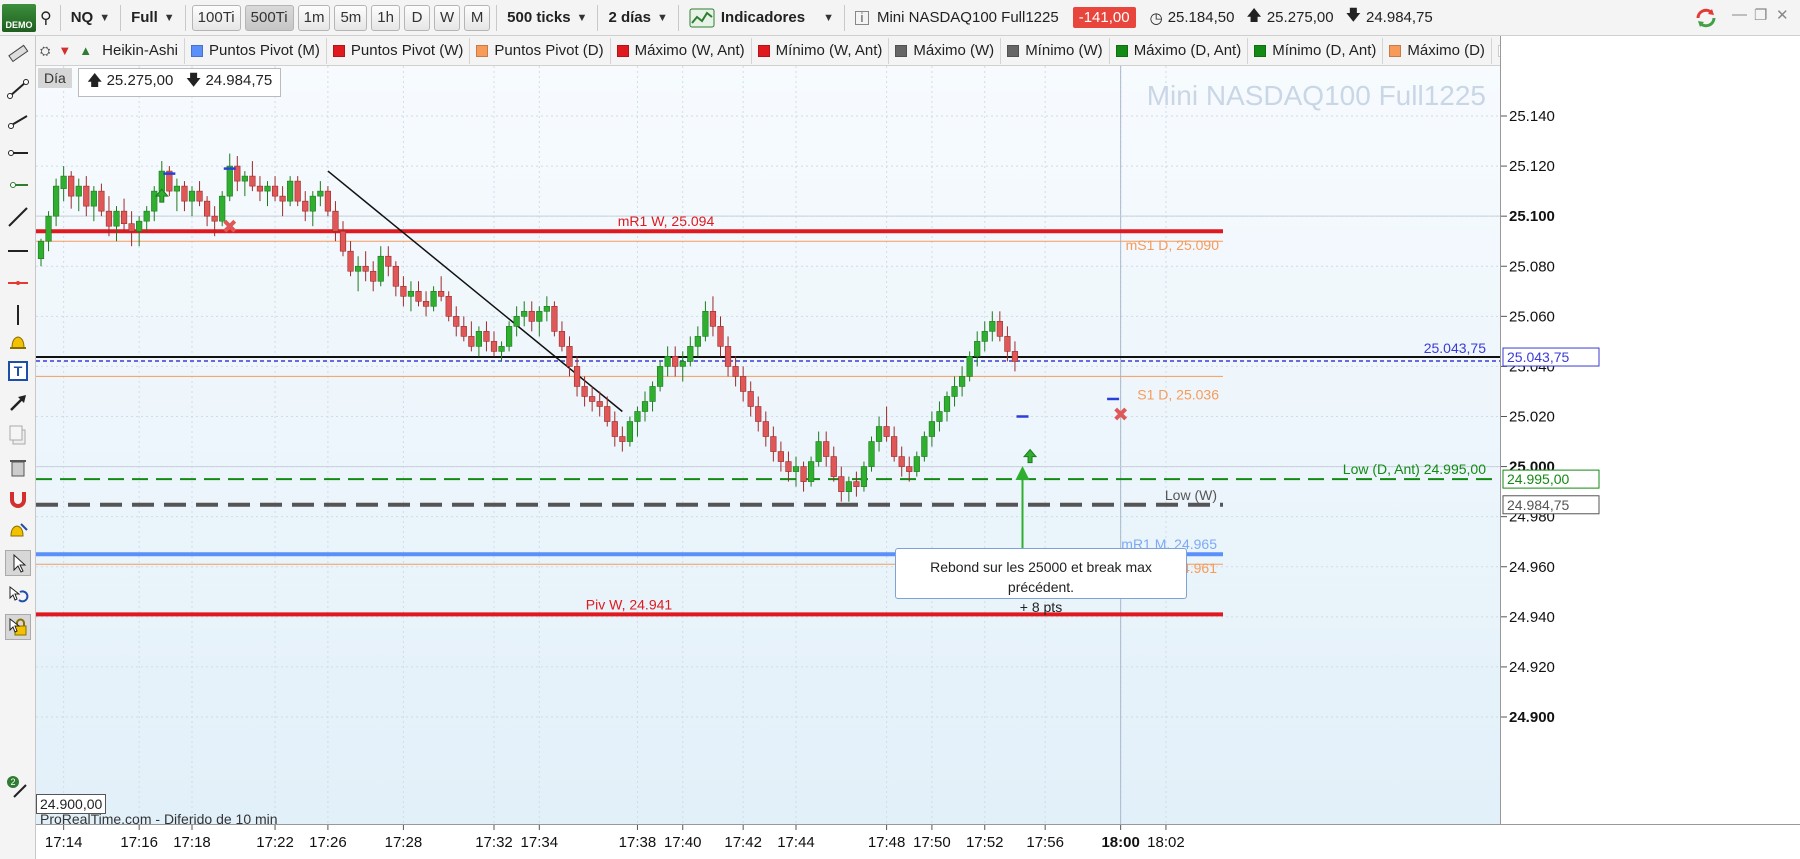  What do you see at coordinates (1179, 50) in the screenshot?
I see `legend-item: Máximo (D, Ant)` at bounding box center [1179, 50].